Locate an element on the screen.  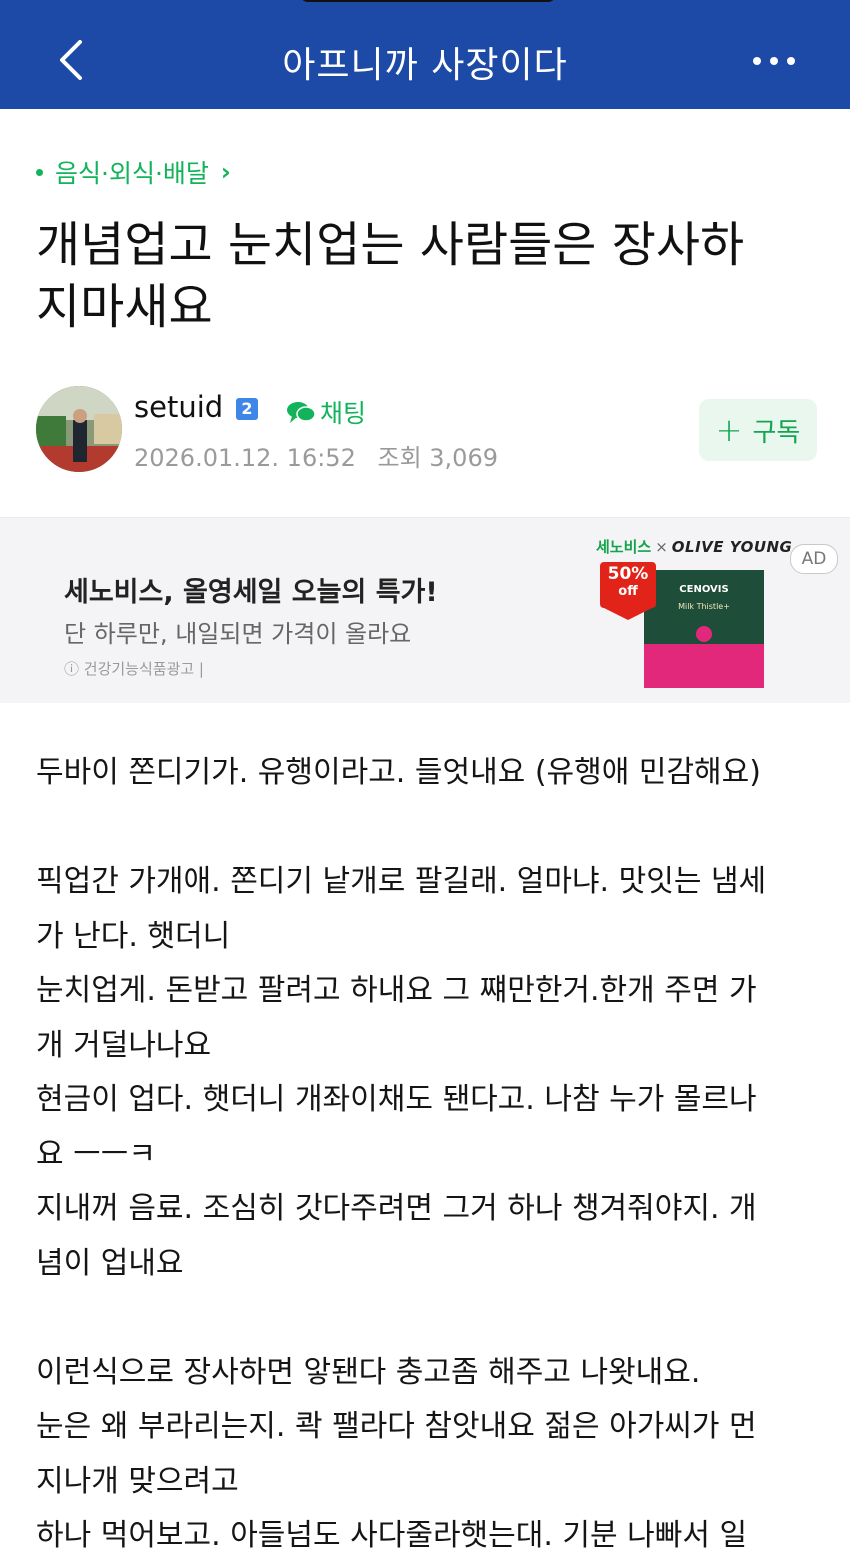
body-line: 하나 먹어보고. 아들넘도 사다줄라햇는대. 기분 나빠서 일 is located at coordinates (392, 1535).